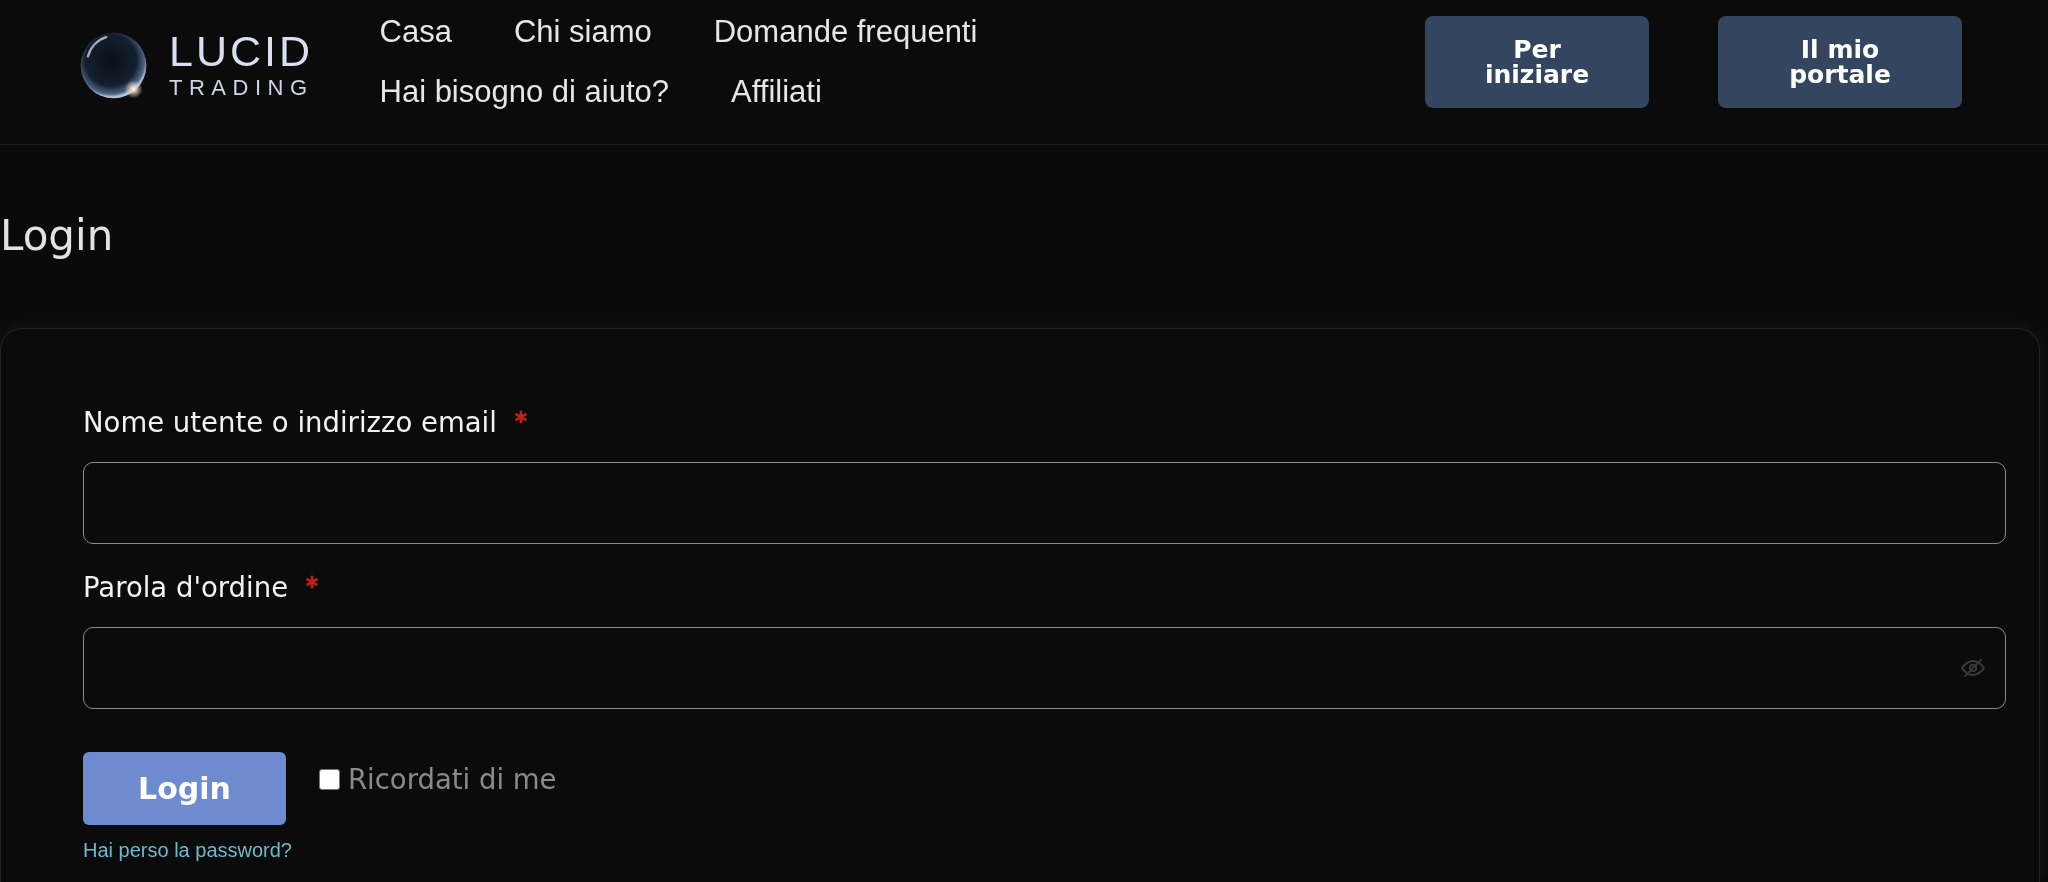 The width and height of the screenshot is (2048, 882). Describe the element at coordinates (582, 32) in the screenshot. I see `nav-link: Chi siamo` at that location.